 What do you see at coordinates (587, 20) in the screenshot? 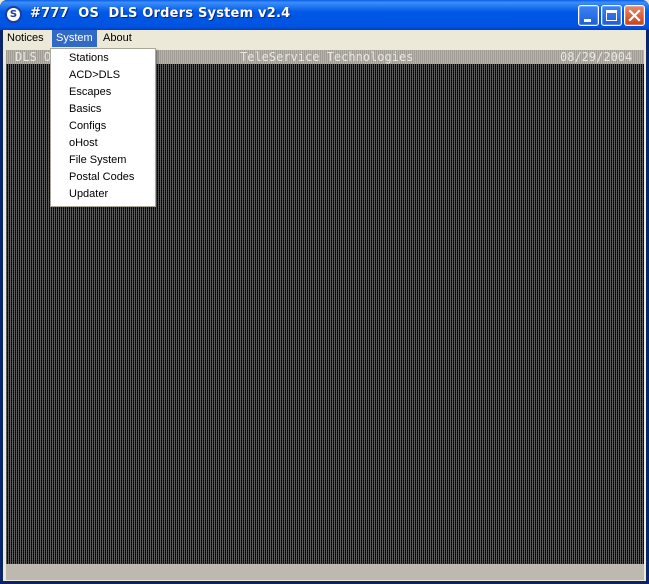
I see `minimize-icon` at bounding box center [587, 20].